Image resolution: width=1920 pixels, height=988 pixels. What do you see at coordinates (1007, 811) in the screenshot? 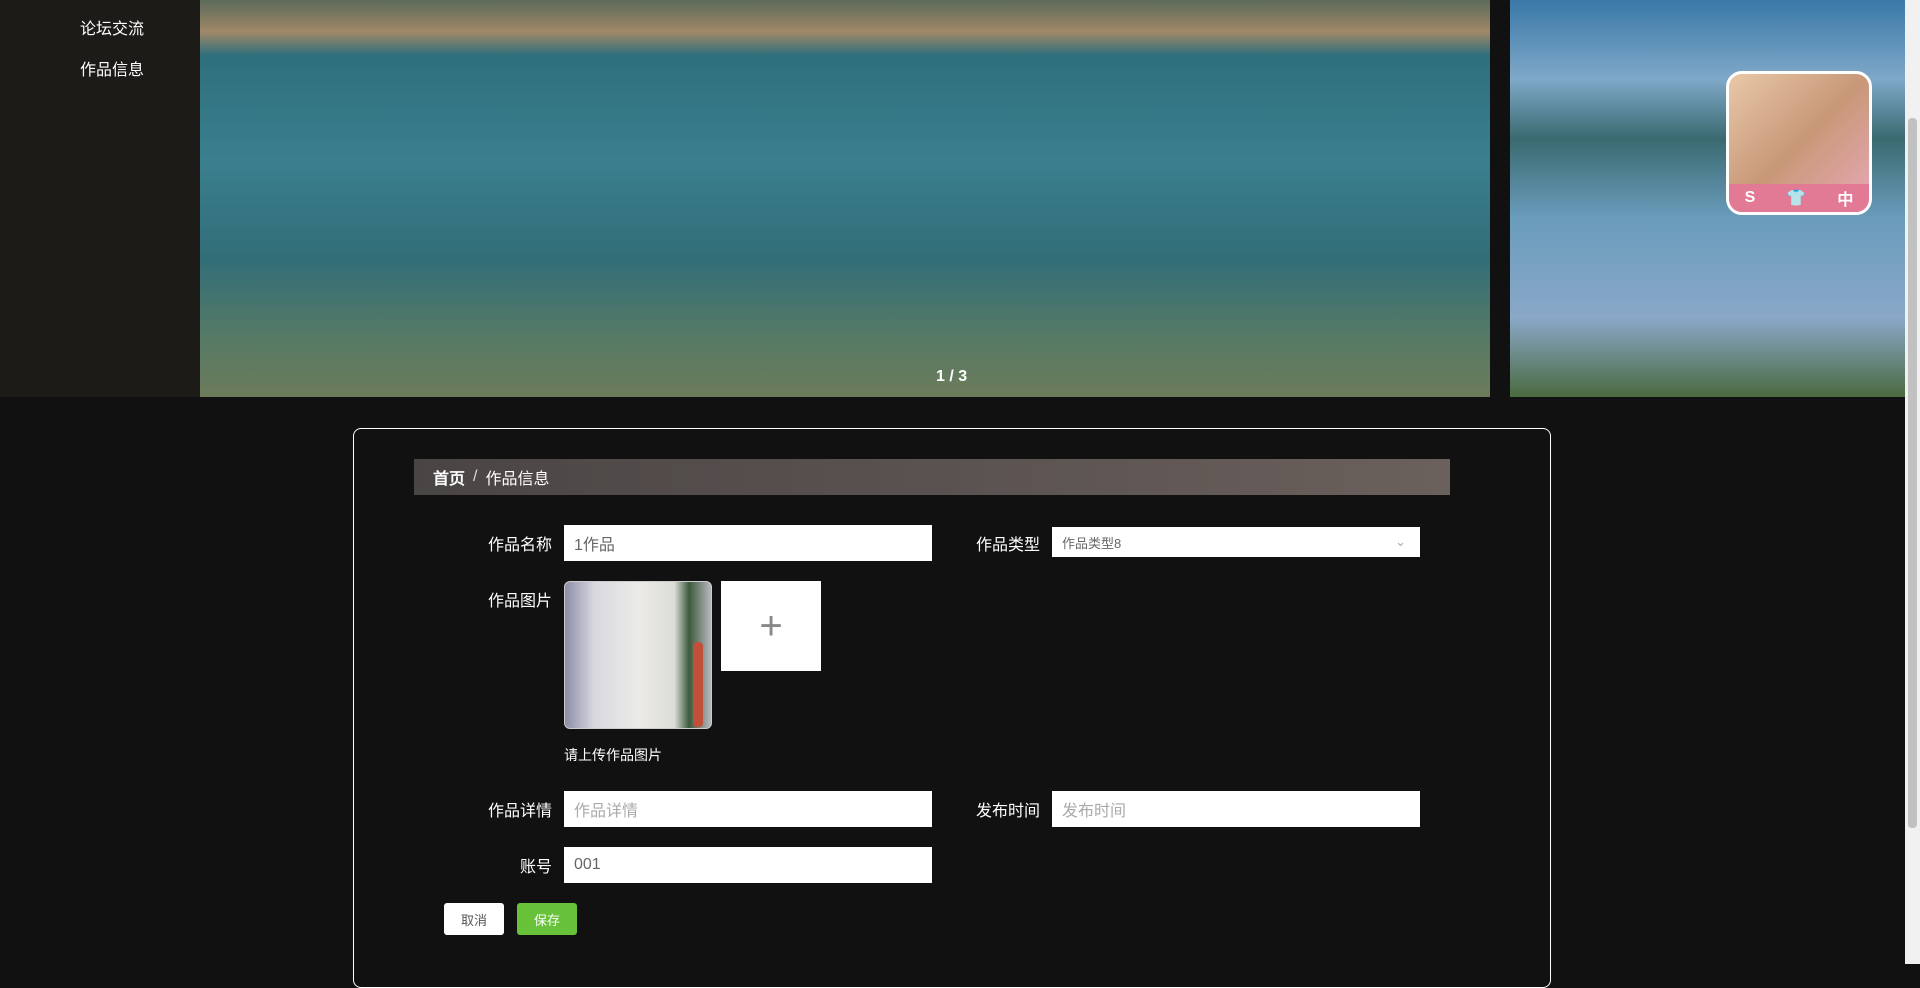
I see `publish-time-label: 发布时间` at bounding box center [1007, 811].